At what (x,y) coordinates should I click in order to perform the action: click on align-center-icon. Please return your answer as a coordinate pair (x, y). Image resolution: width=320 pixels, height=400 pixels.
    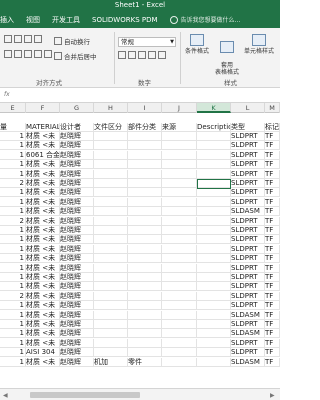
    Looking at the image, I should click on (18, 54).